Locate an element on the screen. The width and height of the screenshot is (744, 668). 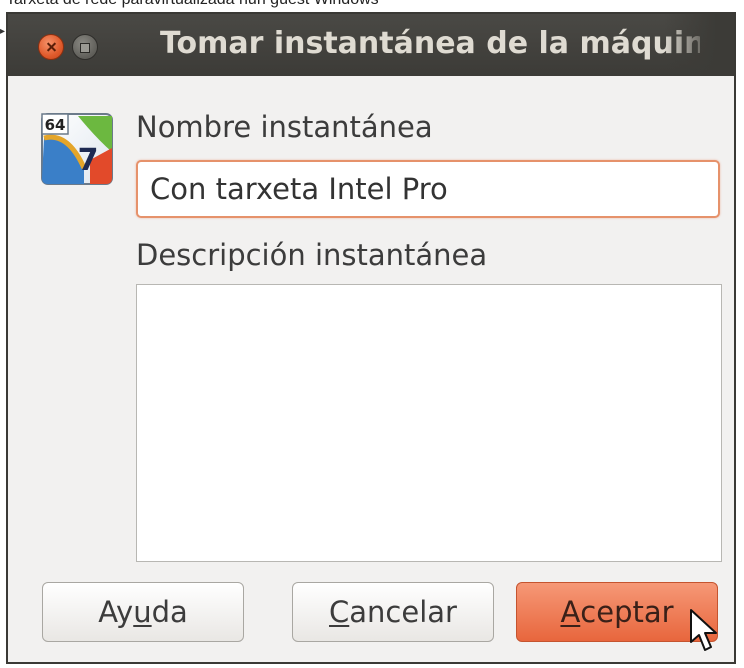
help-button-label-start: Ay is located at coordinates (116, 612).